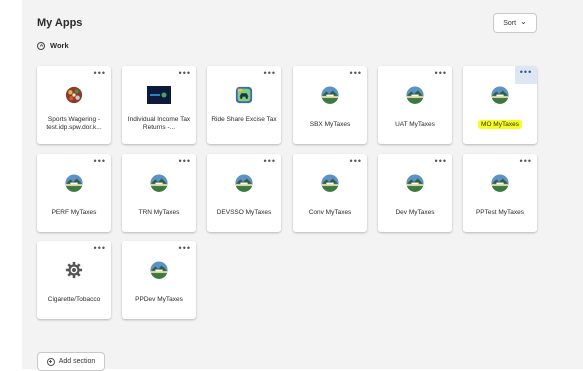 The image size is (583, 371). I want to click on chevron-down-icon: ⌄, so click(523, 21).